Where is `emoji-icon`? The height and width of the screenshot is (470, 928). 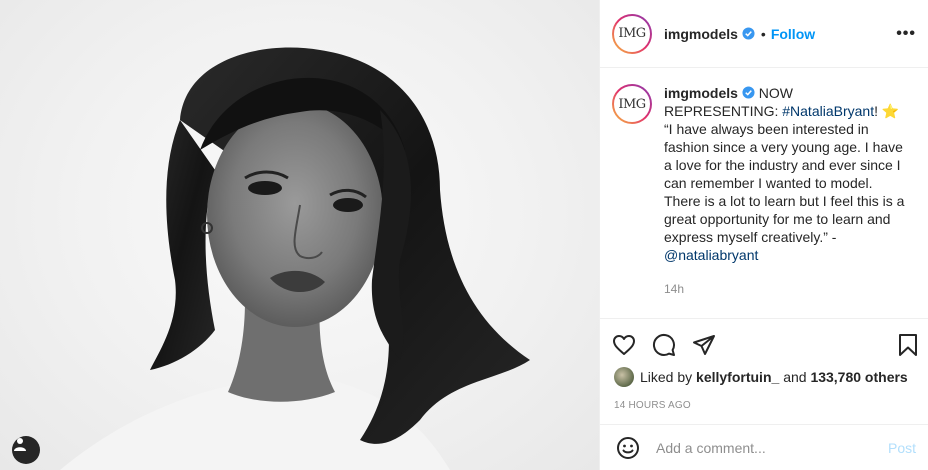
emoji-icon is located at coordinates (628, 447).